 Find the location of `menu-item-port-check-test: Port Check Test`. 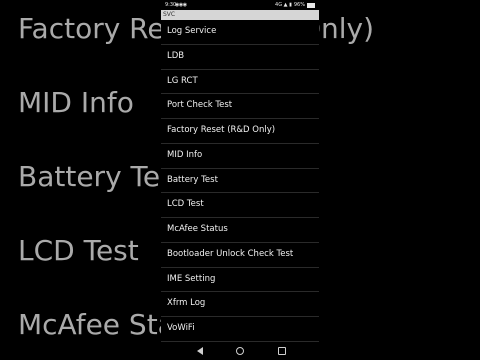

menu-item-port-check-test: Port Check Test is located at coordinates (240, 106).